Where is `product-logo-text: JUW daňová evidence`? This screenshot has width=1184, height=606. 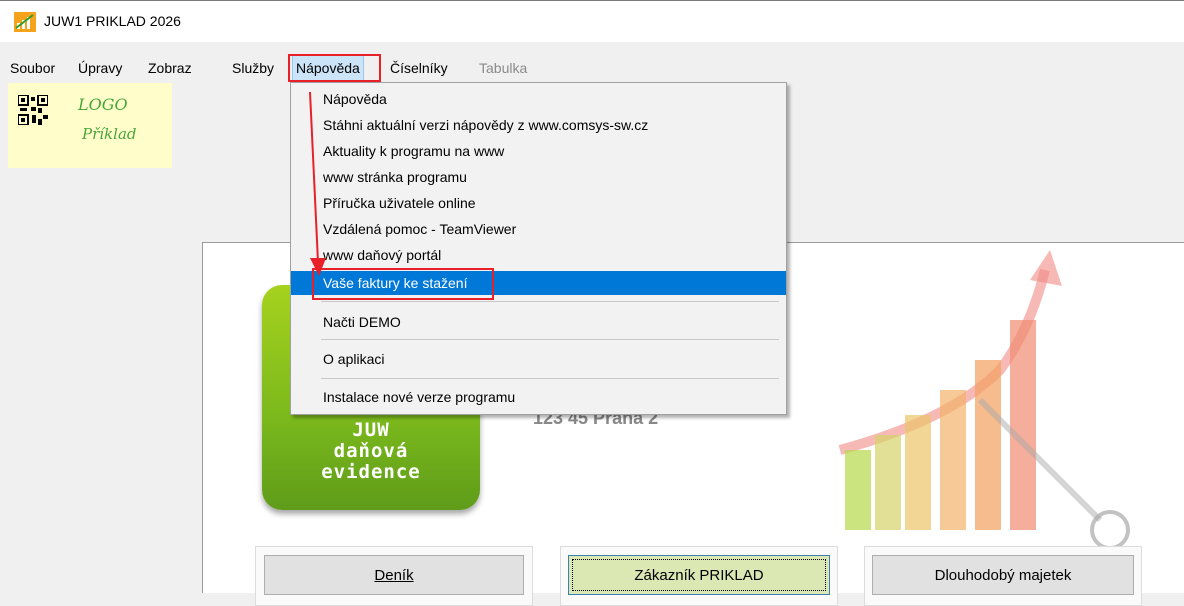
product-logo-text: JUW daňová evidence is located at coordinates (371, 451).